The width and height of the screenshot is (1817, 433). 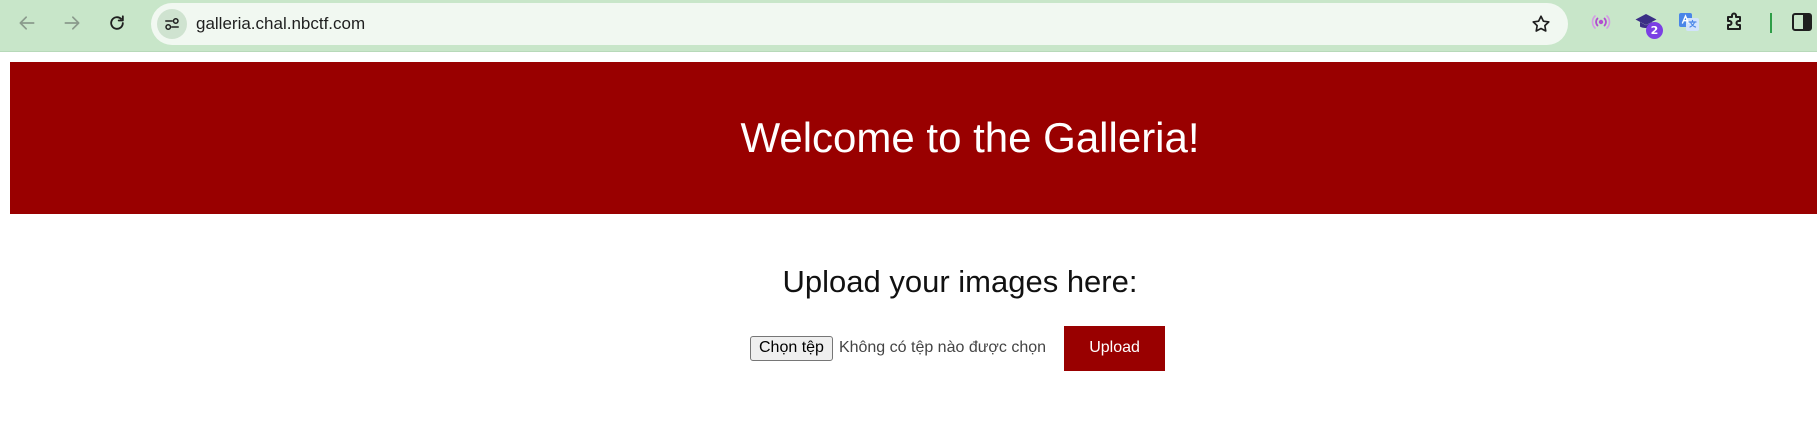 I want to click on choose-file-button: Chọn tệp, so click(x=791, y=348).